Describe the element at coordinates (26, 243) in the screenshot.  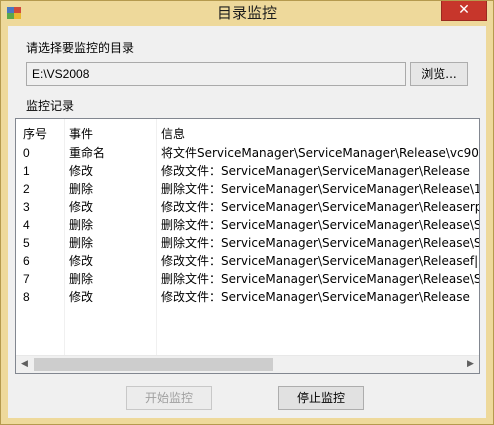
I see `row-id: 5` at that location.